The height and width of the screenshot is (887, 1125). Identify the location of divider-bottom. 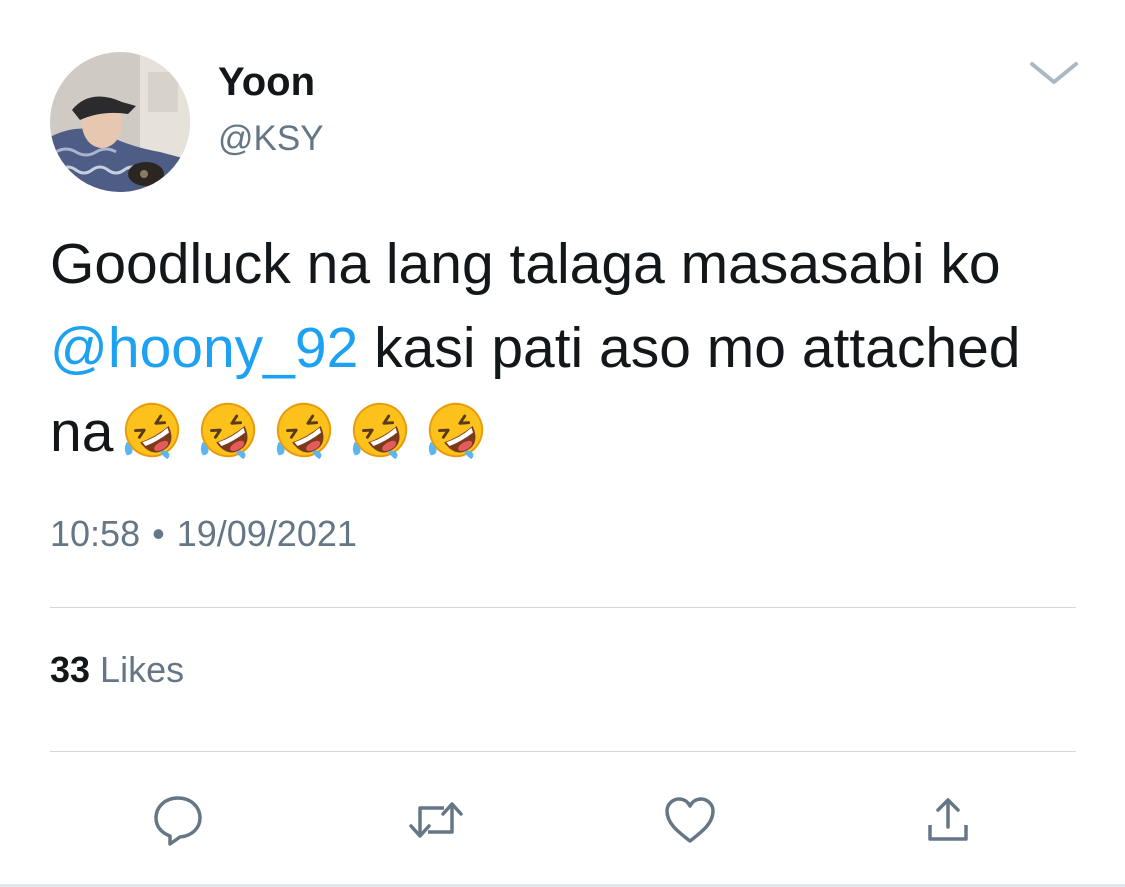
(563, 751).